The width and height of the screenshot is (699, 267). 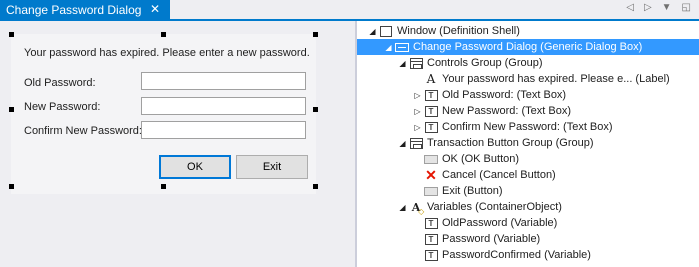 I want to click on tree-node-label: Variables (ContainerObject), so click(x=494, y=207).